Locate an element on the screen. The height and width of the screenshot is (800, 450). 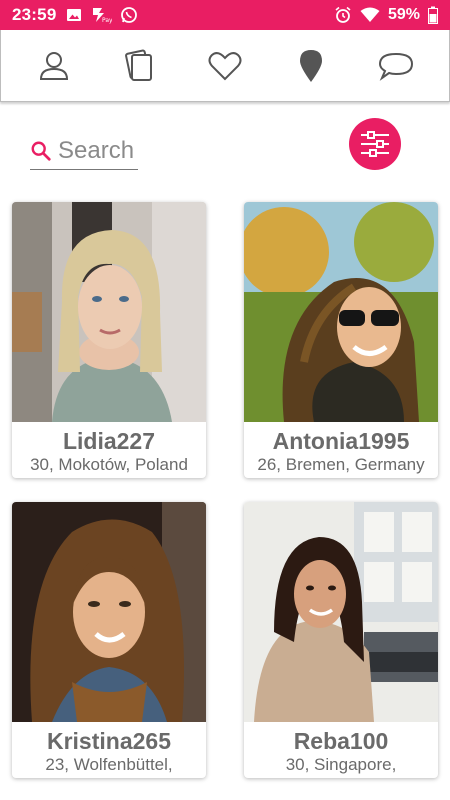
status-time: 23:59 is located at coordinates (34, 14).